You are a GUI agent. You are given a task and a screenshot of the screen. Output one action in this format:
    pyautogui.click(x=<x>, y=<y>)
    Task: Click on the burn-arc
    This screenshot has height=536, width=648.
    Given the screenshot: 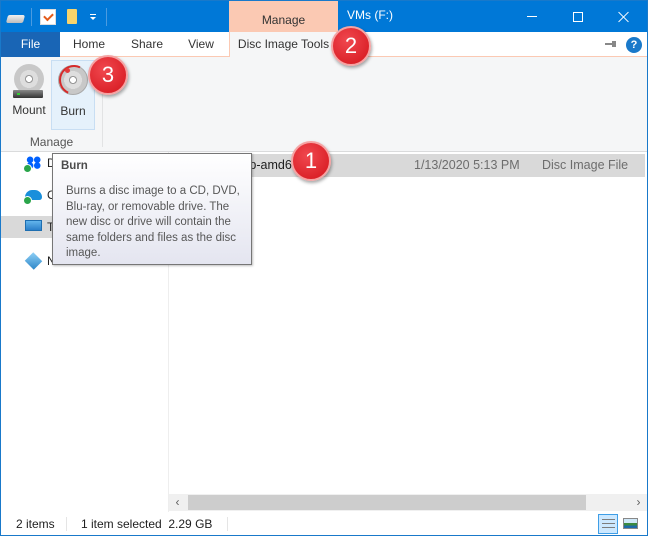 What is the action you would take?
    pyautogui.click(x=74, y=80)
    